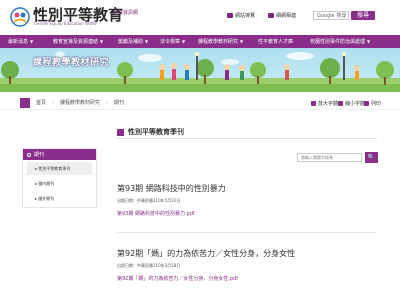 The image size is (400, 300). I want to click on page-title: 性別平等教育季刊, so click(150, 132).